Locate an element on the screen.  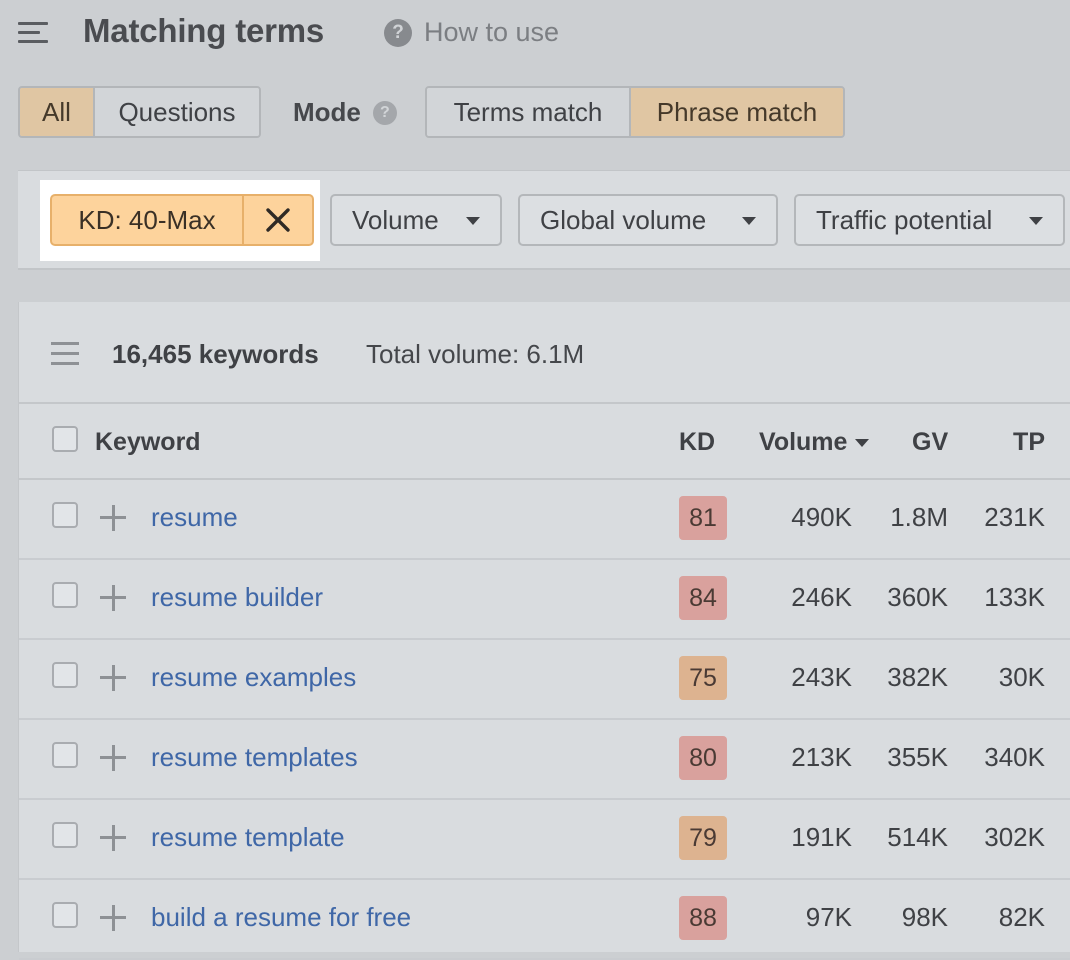
global-volume-value: 355K is located at coordinates (917, 757).